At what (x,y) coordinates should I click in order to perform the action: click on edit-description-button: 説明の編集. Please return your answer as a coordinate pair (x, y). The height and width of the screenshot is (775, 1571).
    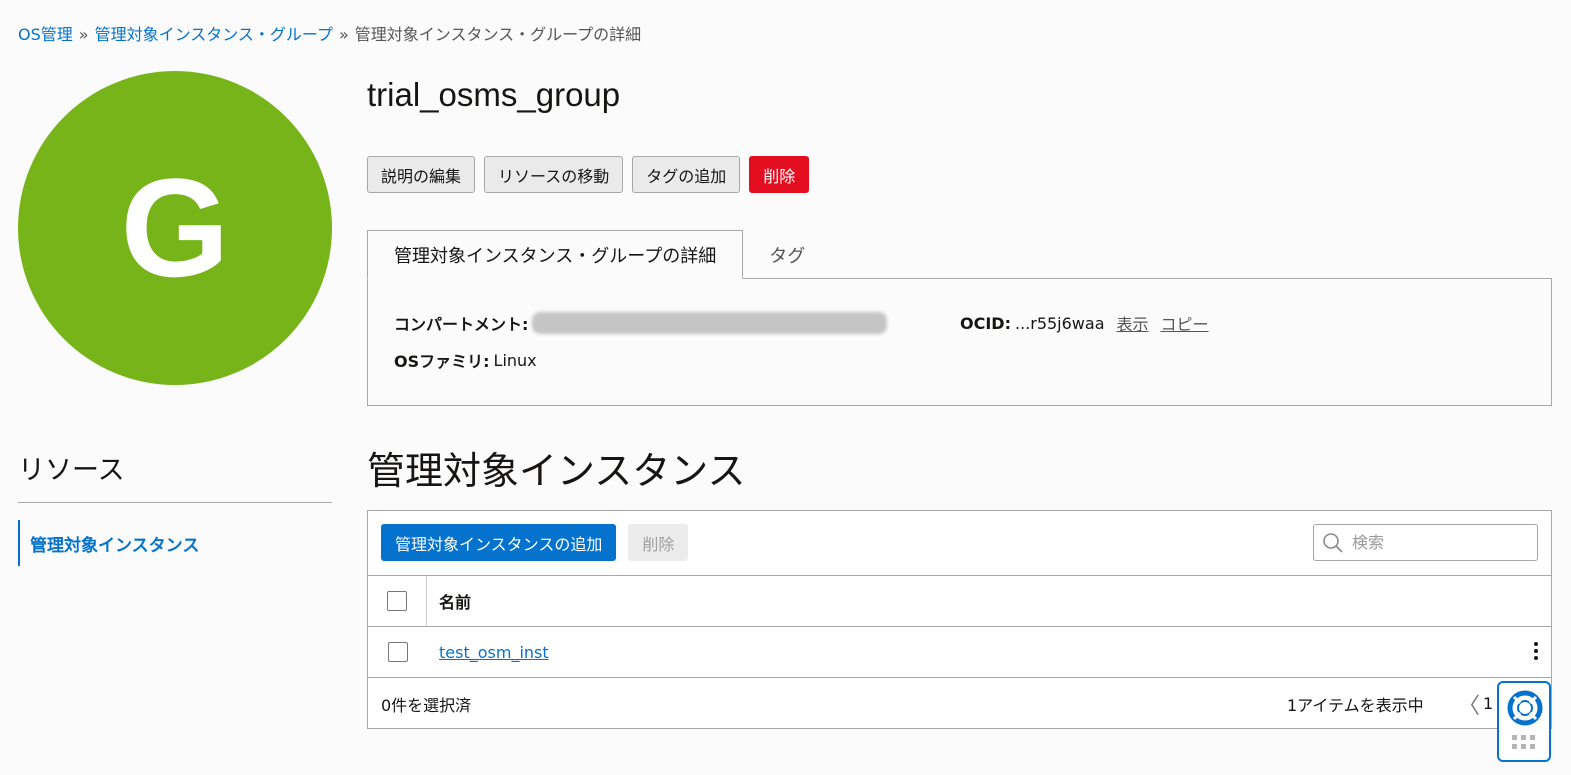
    Looking at the image, I should click on (421, 174).